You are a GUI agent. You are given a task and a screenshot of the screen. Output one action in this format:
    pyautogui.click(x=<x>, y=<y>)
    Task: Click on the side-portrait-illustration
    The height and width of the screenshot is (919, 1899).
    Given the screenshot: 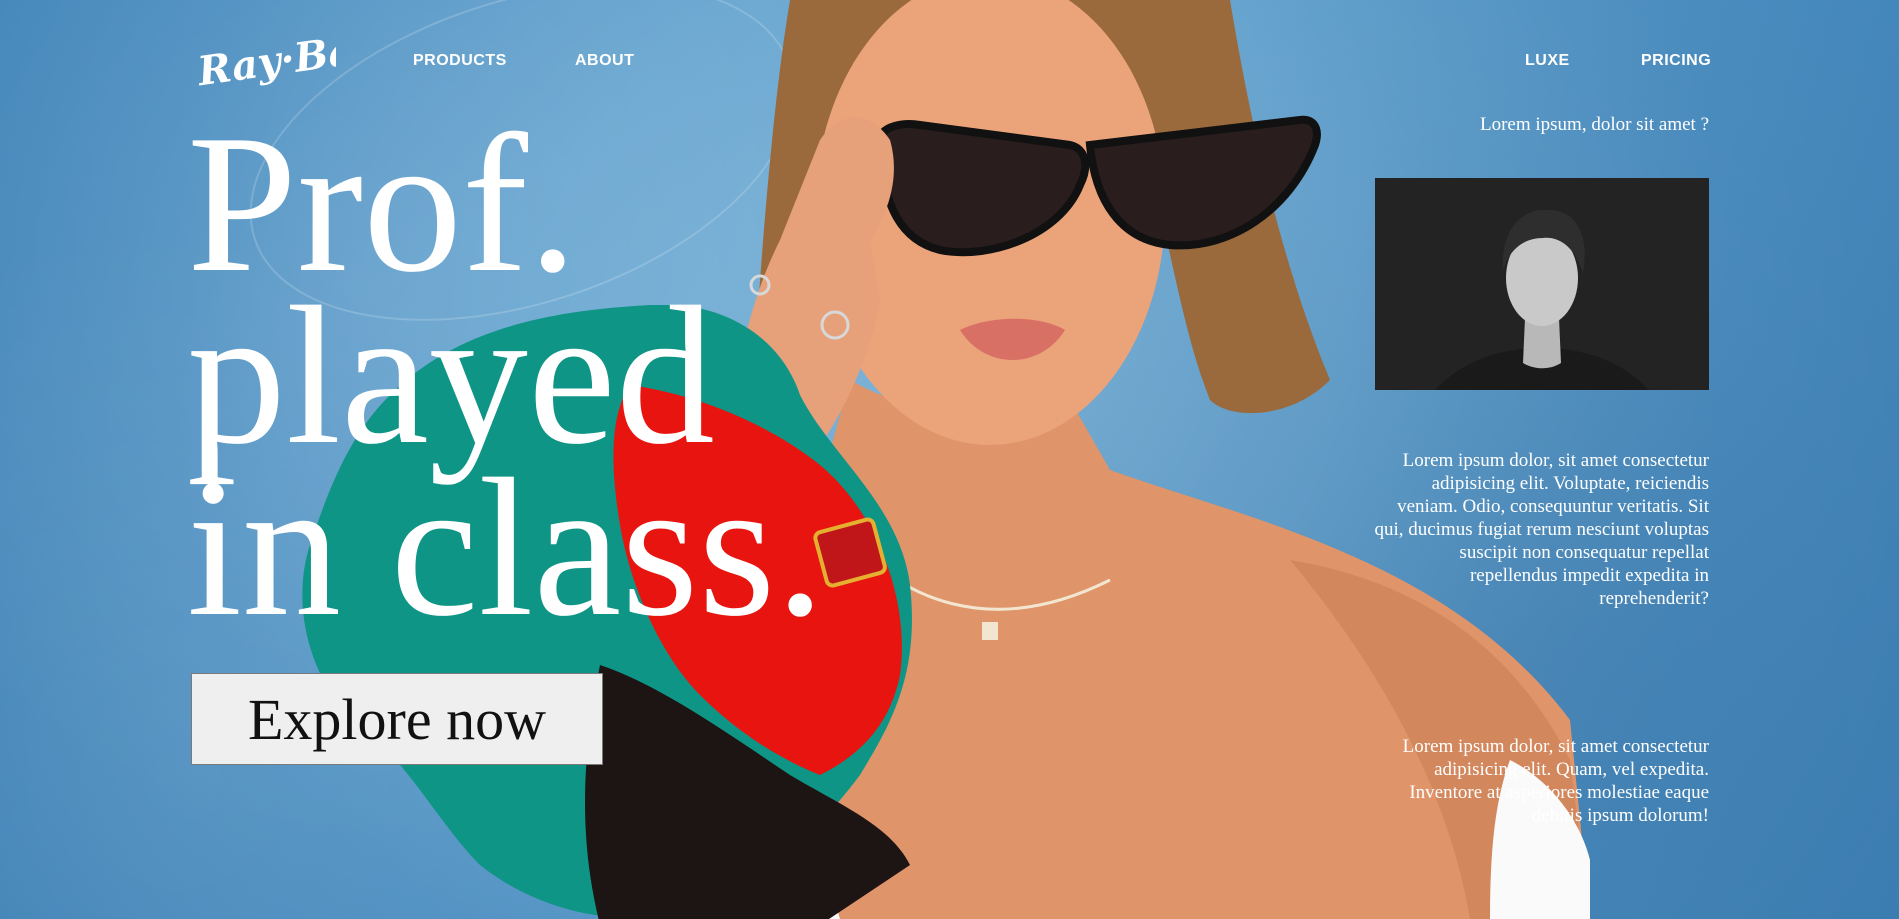 What is the action you would take?
    pyautogui.click(x=1542, y=284)
    